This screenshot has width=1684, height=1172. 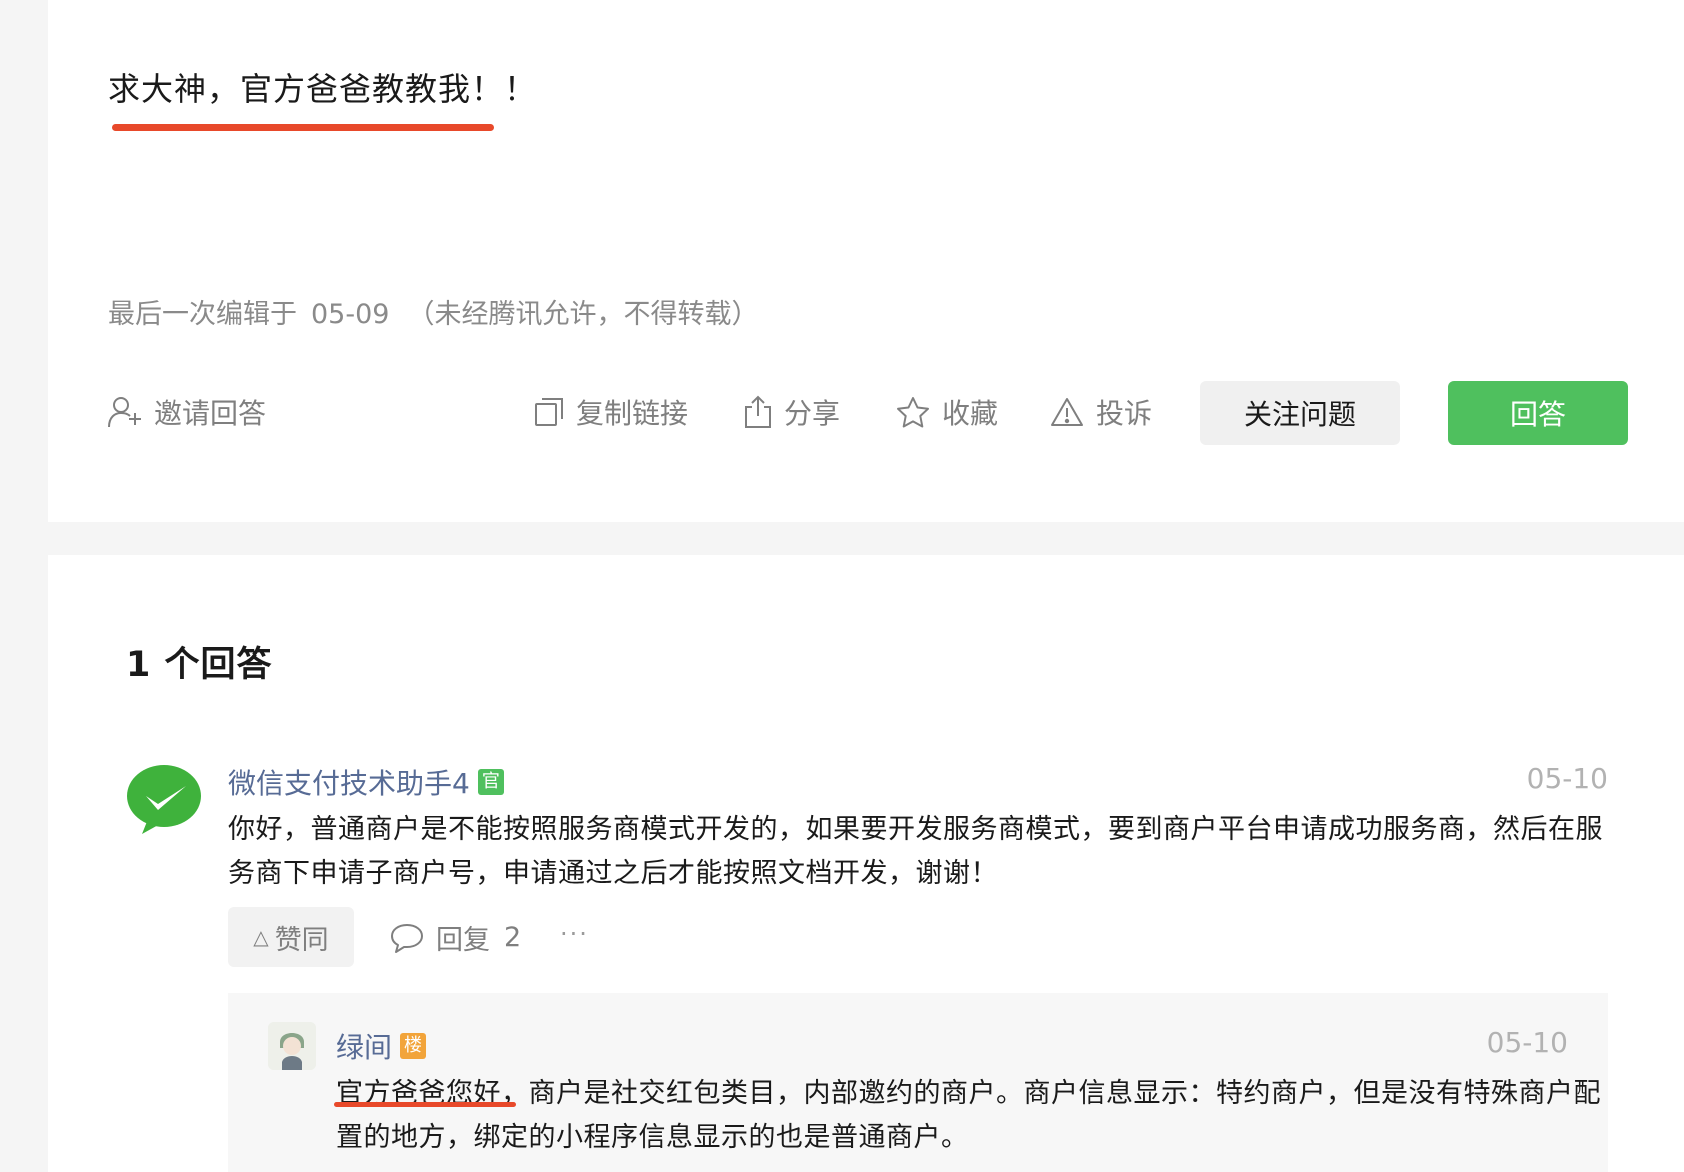 I want to click on copy-icon, so click(x=549, y=412).